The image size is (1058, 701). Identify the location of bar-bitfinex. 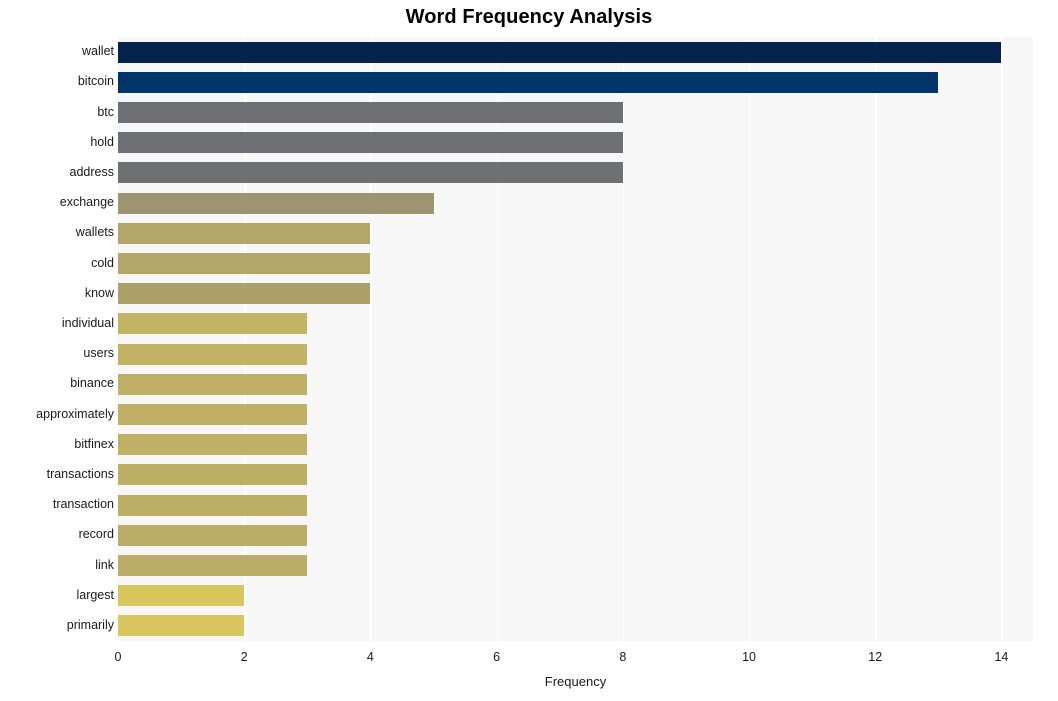
(213, 445).